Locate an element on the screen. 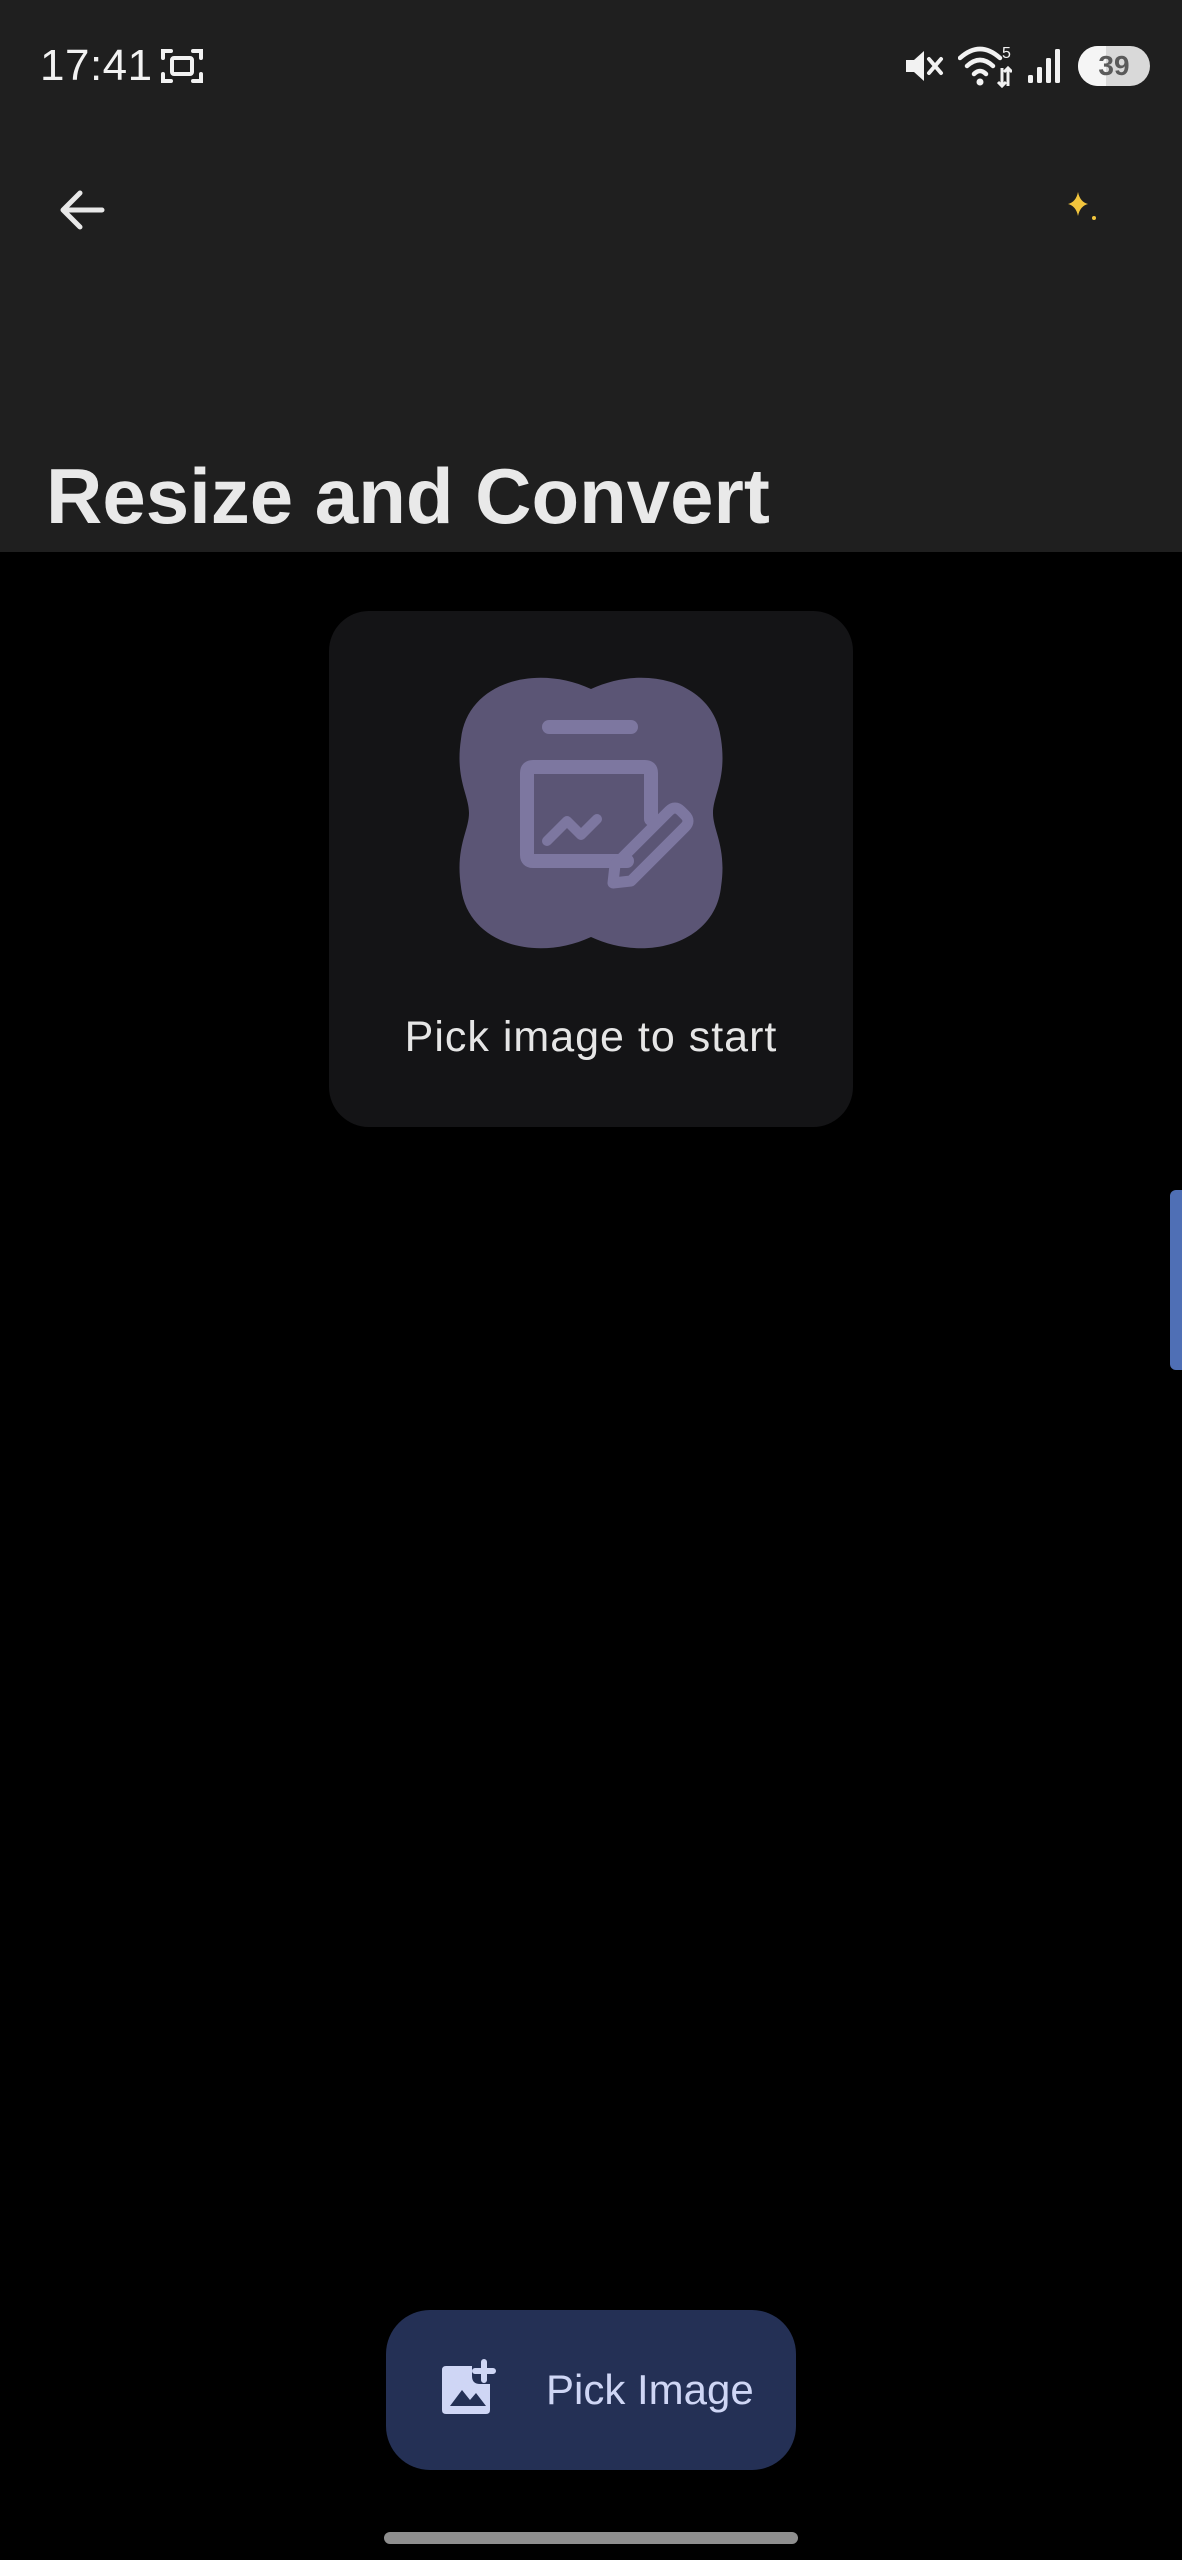 This screenshot has width=1182, height=2560. battery-level: 39 is located at coordinates (1114, 65).